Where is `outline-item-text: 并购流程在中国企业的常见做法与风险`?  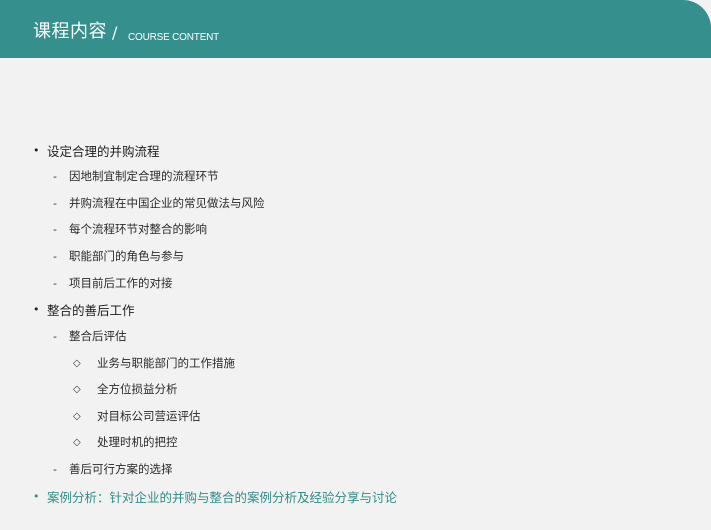
outline-item-text: 并购流程在中国企业的常见做法与风险 is located at coordinates (167, 203).